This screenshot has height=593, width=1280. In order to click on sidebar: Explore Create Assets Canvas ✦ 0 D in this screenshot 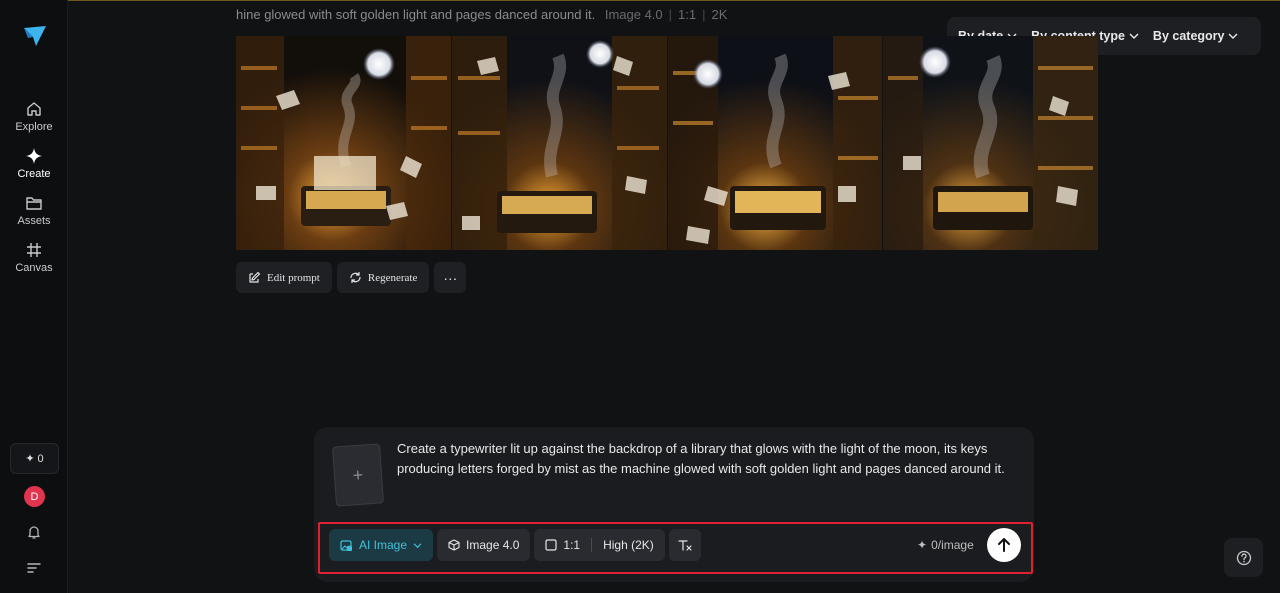, I will do `click(34, 296)`.